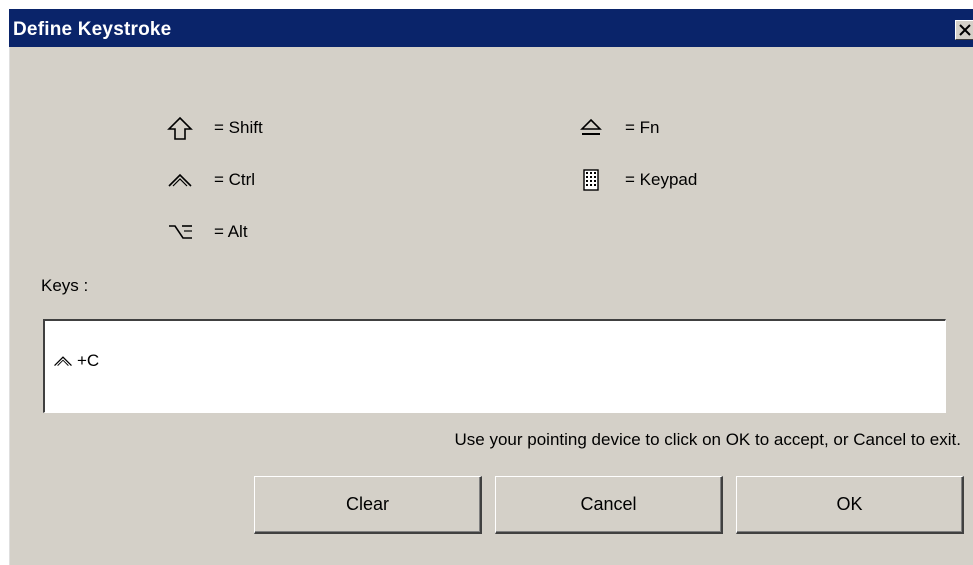  Describe the element at coordinates (92, 29) in the screenshot. I see `dialog-title: Define Keystroke` at that location.